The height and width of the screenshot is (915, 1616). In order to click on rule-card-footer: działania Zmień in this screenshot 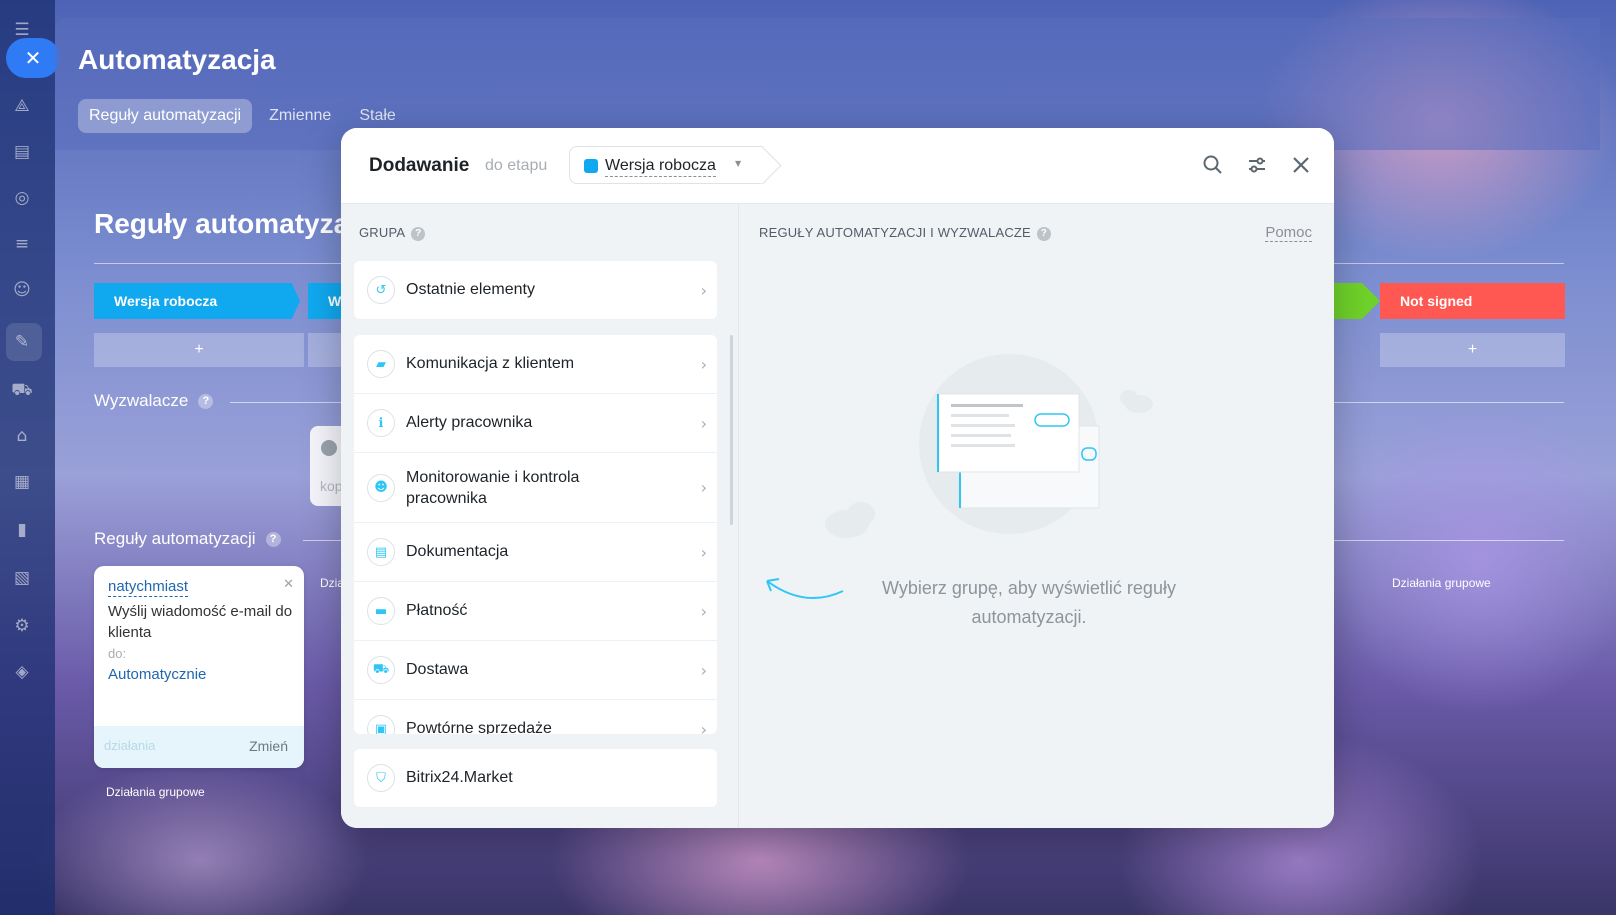, I will do `click(199, 747)`.